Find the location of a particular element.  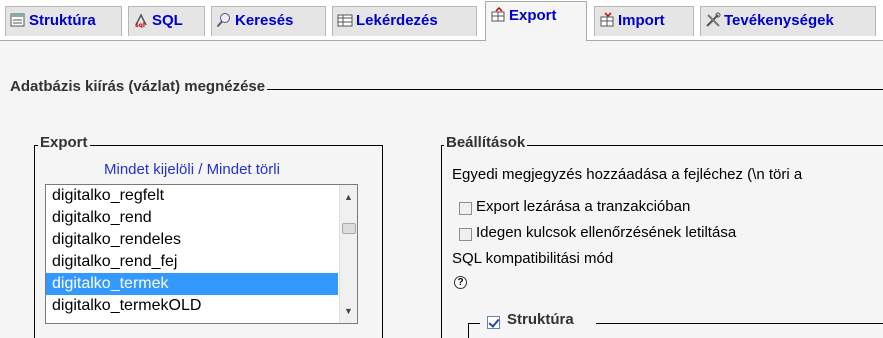

export-fieldset-right is located at coordinates (382, 241).